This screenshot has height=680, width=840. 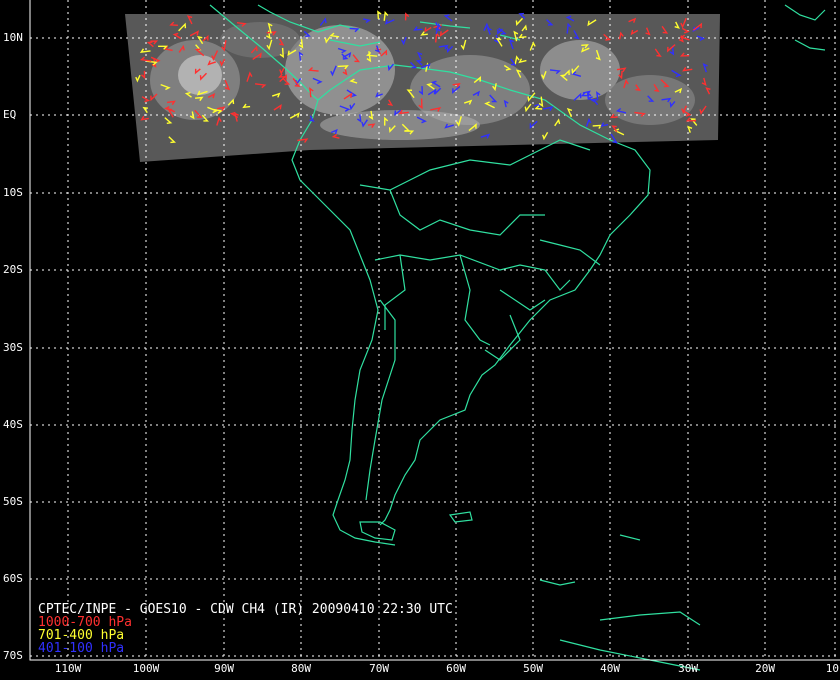 I want to click on longitude-label: 60W, so click(x=456, y=668).